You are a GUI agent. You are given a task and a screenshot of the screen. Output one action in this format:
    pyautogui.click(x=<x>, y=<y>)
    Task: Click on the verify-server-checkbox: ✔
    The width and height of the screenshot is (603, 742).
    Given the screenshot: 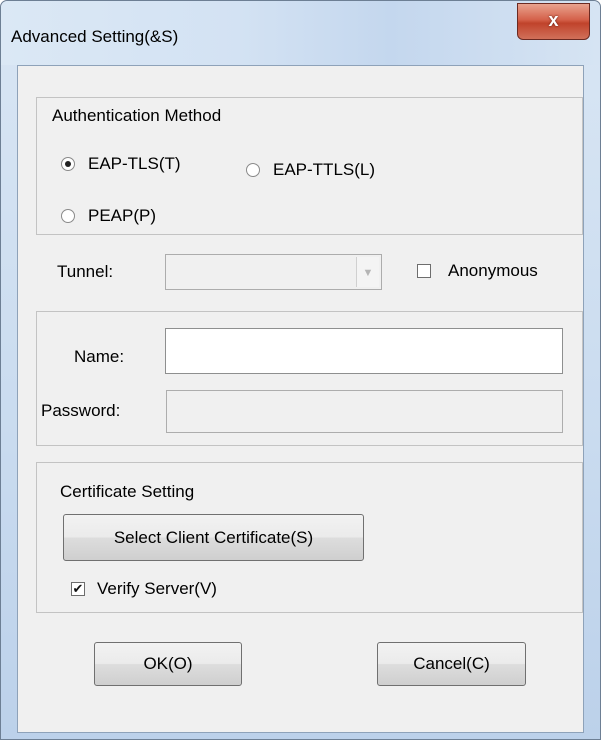 What is the action you would take?
    pyautogui.click(x=78, y=589)
    